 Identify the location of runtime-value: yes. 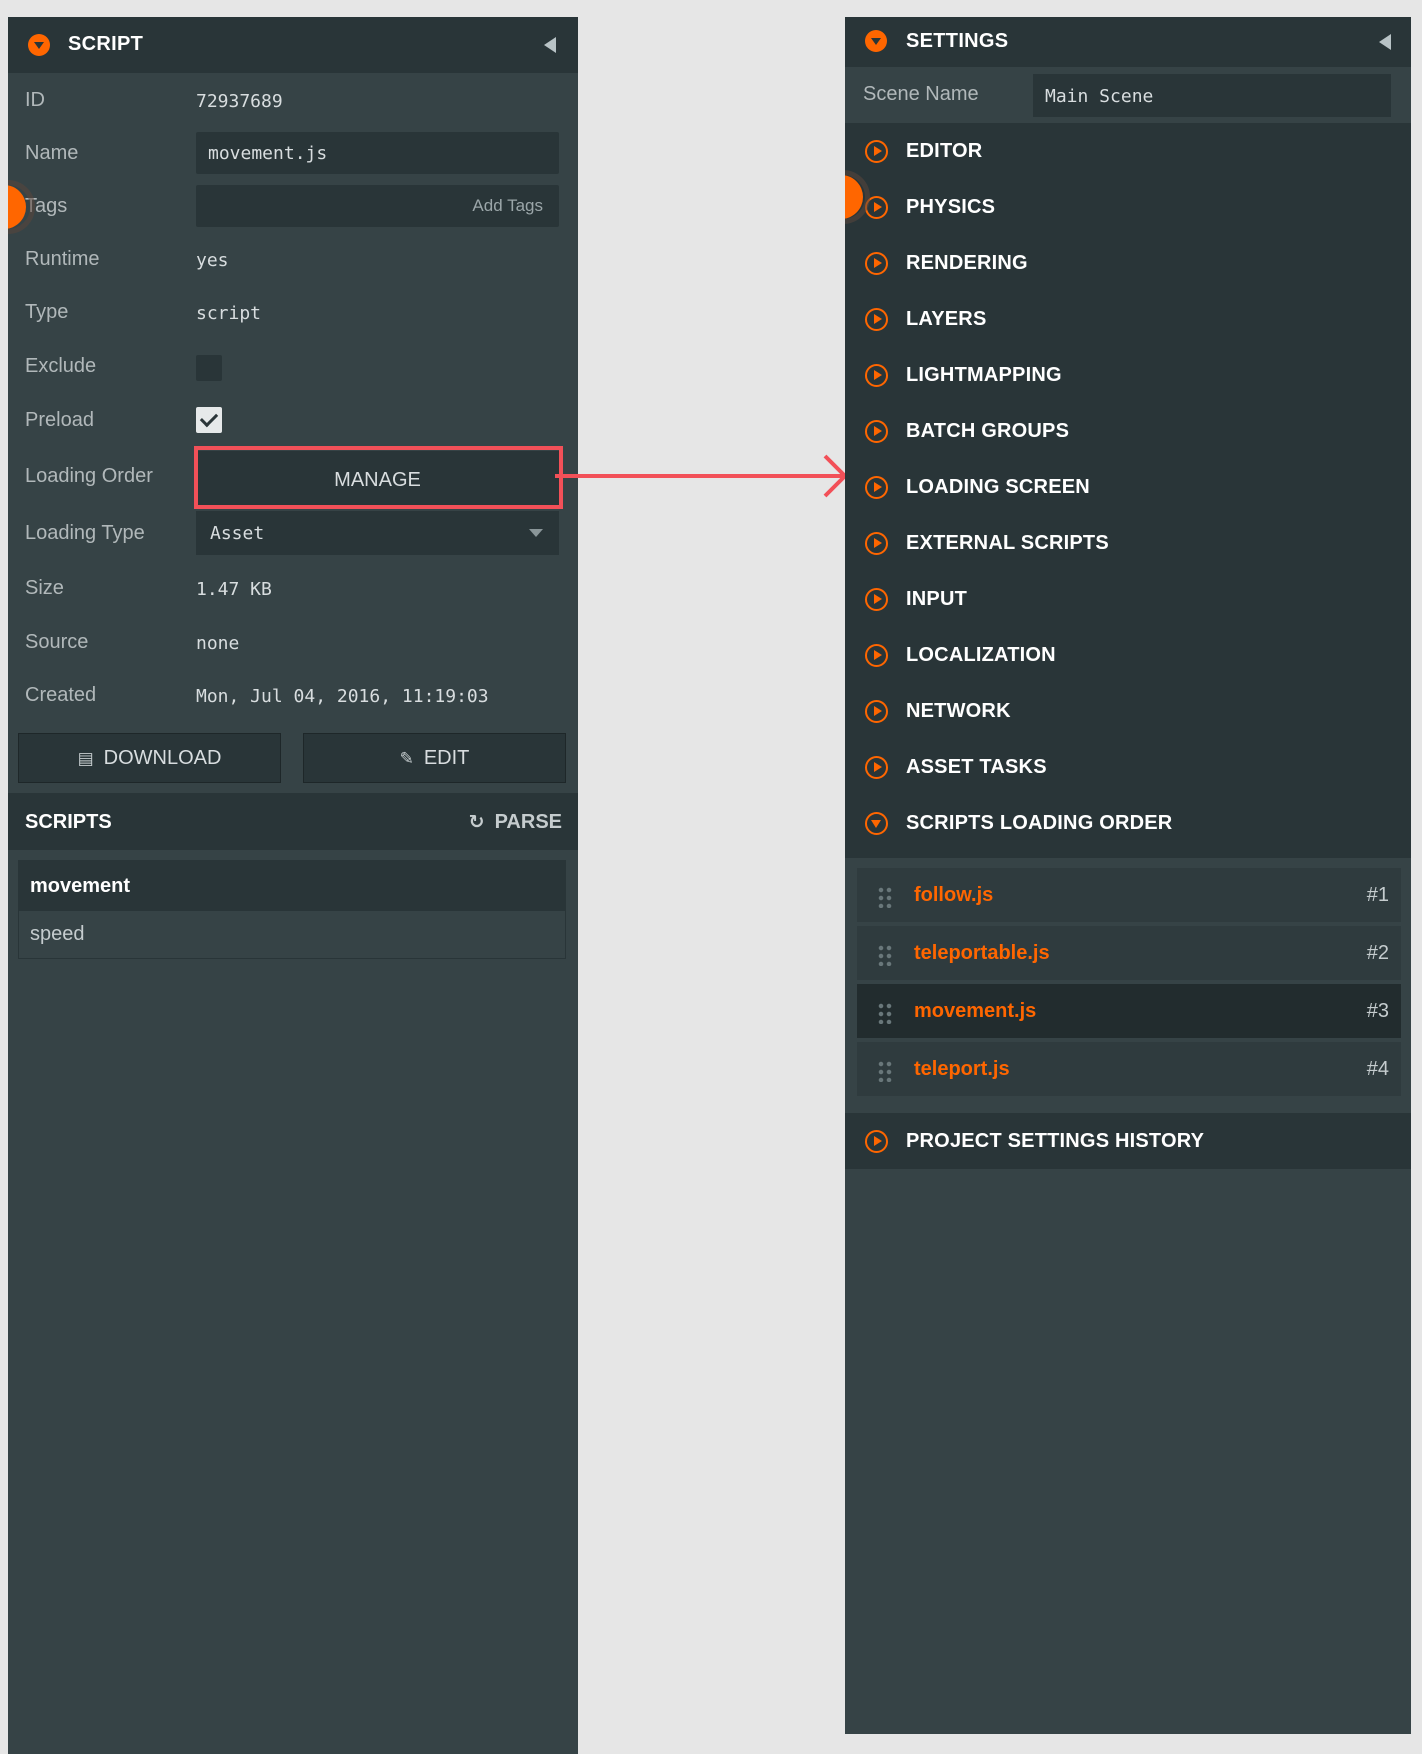
(212, 260).